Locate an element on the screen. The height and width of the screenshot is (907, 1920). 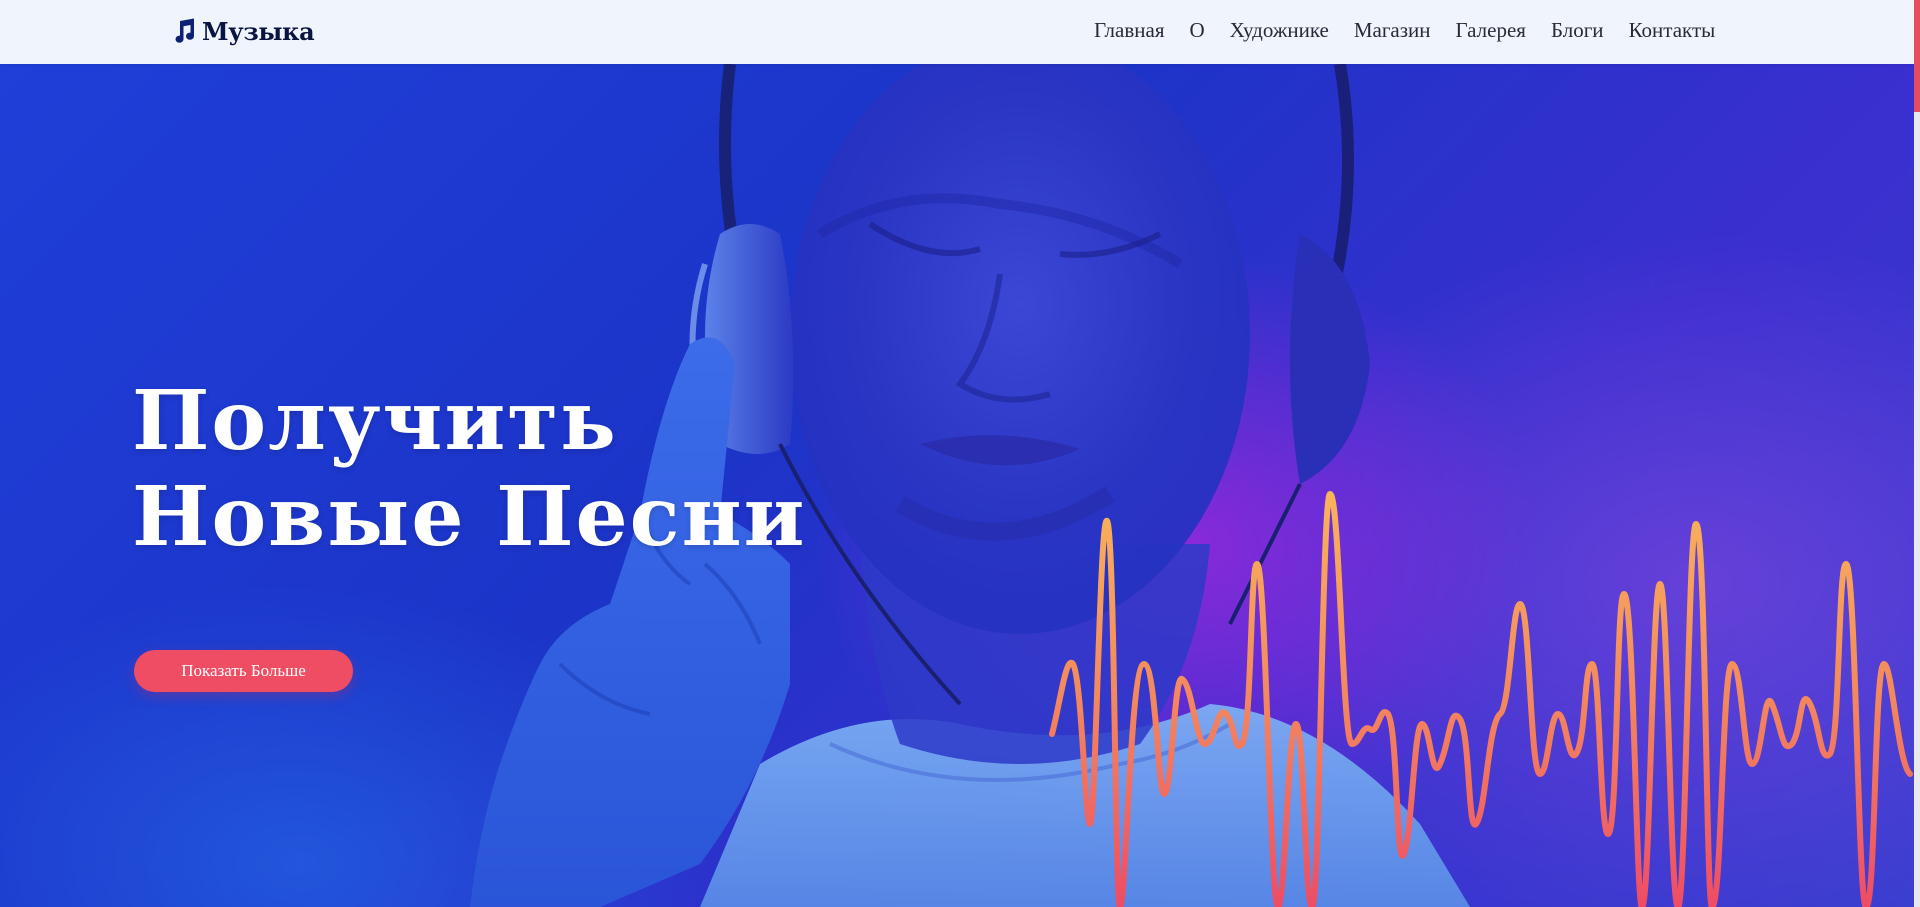
hero-title: Получить Новые Песни is located at coordinates (469, 469).